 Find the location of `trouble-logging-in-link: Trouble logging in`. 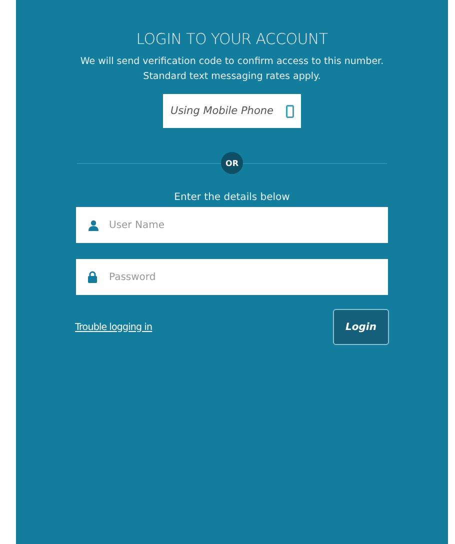

trouble-logging-in-link: Trouble logging in is located at coordinates (113, 327).